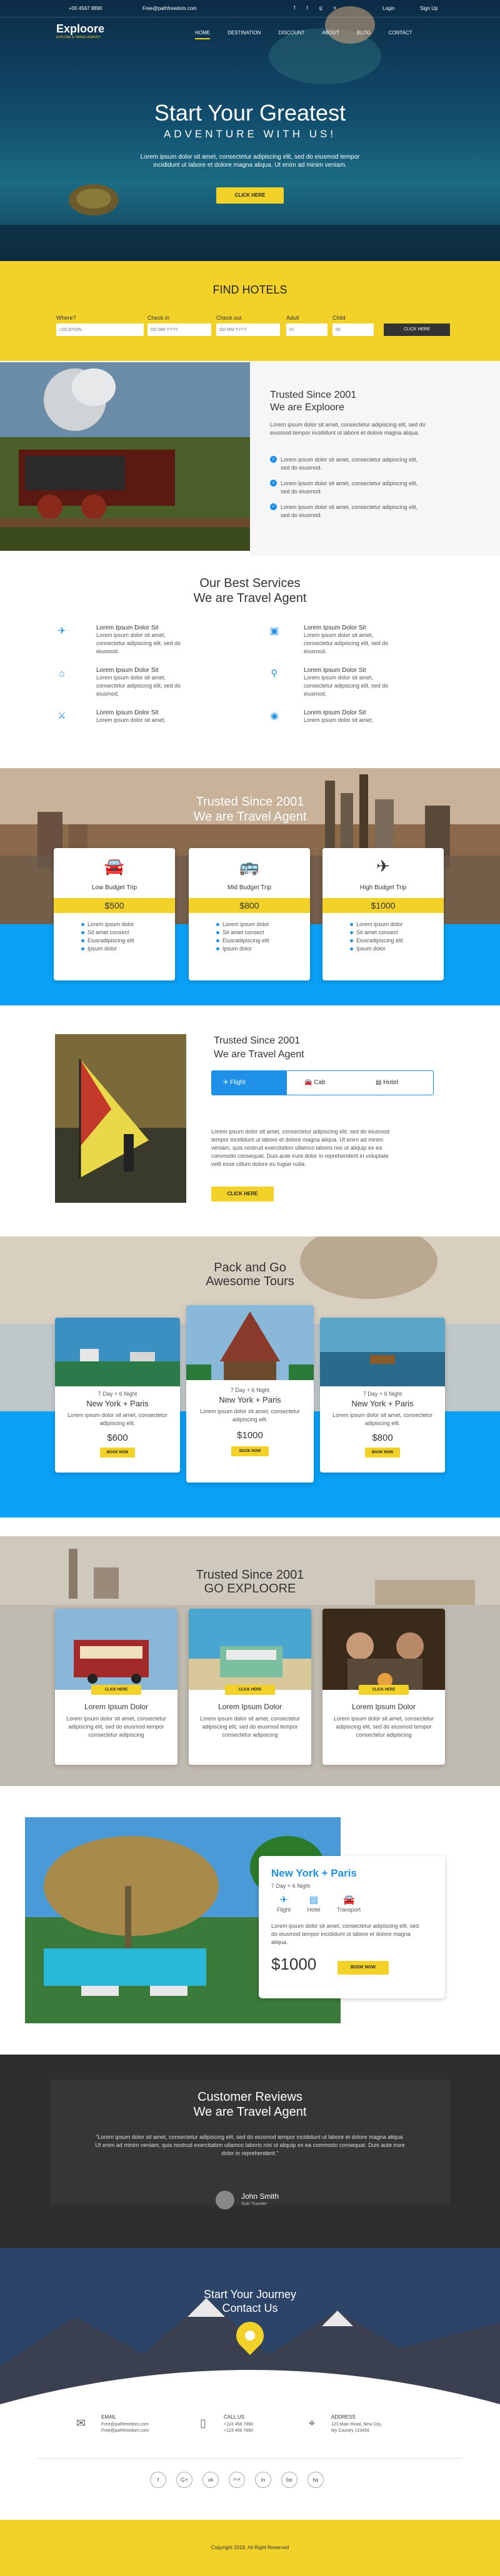  Describe the element at coordinates (307, 329) in the screenshot. I see `adult-input` at that location.